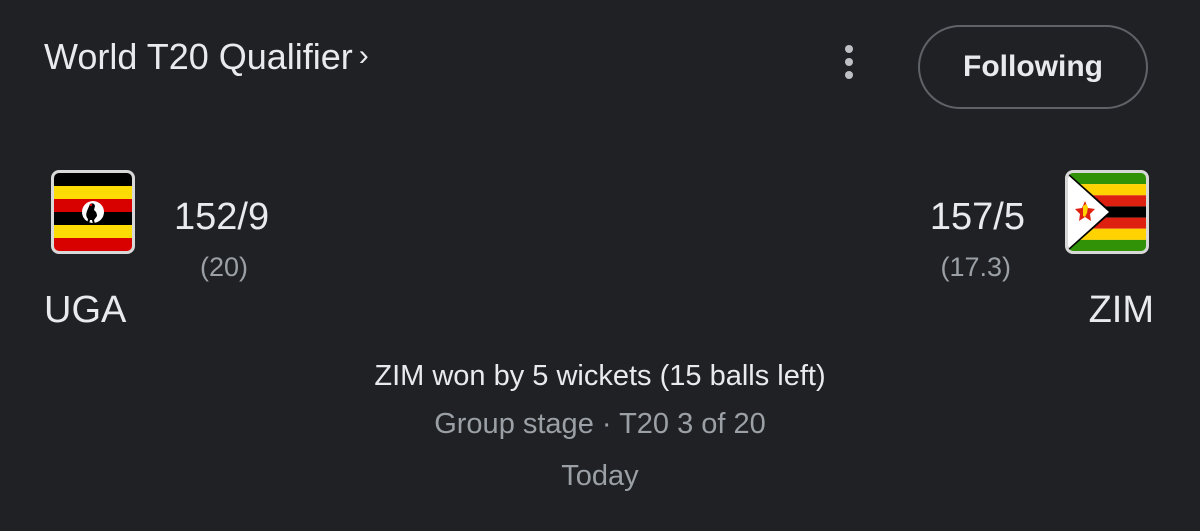  What do you see at coordinates (600, 424) in the screenshot?
I see `match-stage: Group stage · T20 3 of 20` at bounding box center [600, 424].